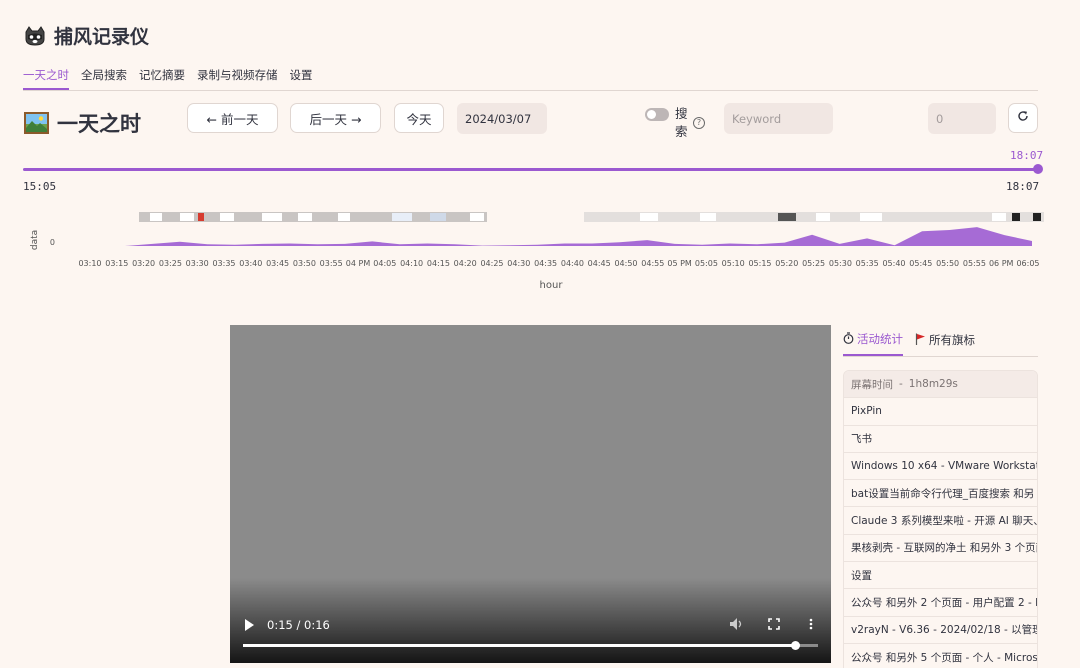 This screenshot has height=668, width=1080. I want to click on video-progress-fill, so click(519, 645).